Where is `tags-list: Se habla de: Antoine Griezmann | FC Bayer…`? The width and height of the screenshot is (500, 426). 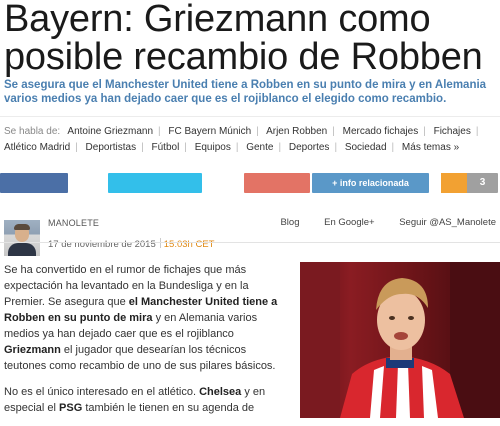
tags-list: Se habla de: Antoine Griezmann | FC Bayer… is located at coordinates (249, 140).